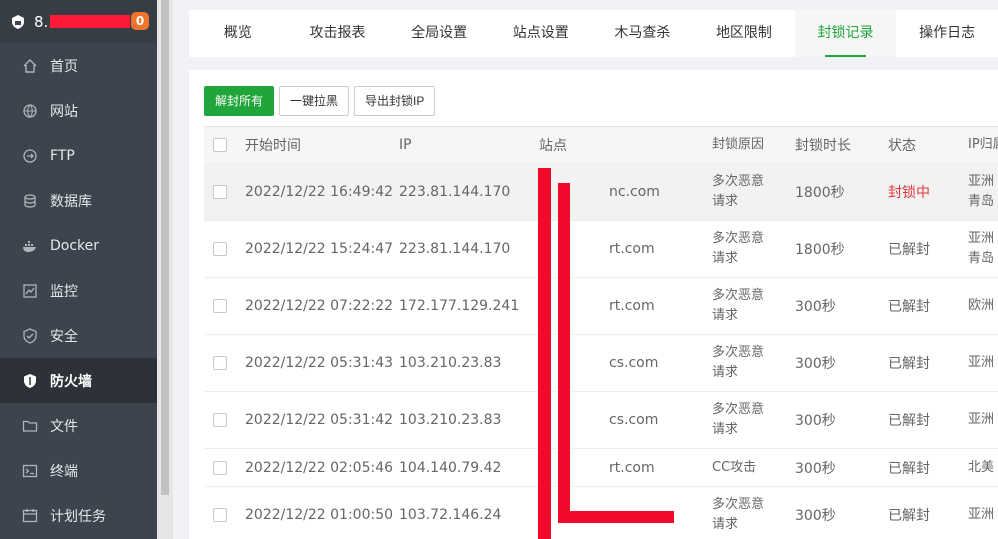 This screenshot has height=539, width=998. Describe the element at coordinates (220, 145) in the screenshot. I see `select-all-checkbox` at that location.